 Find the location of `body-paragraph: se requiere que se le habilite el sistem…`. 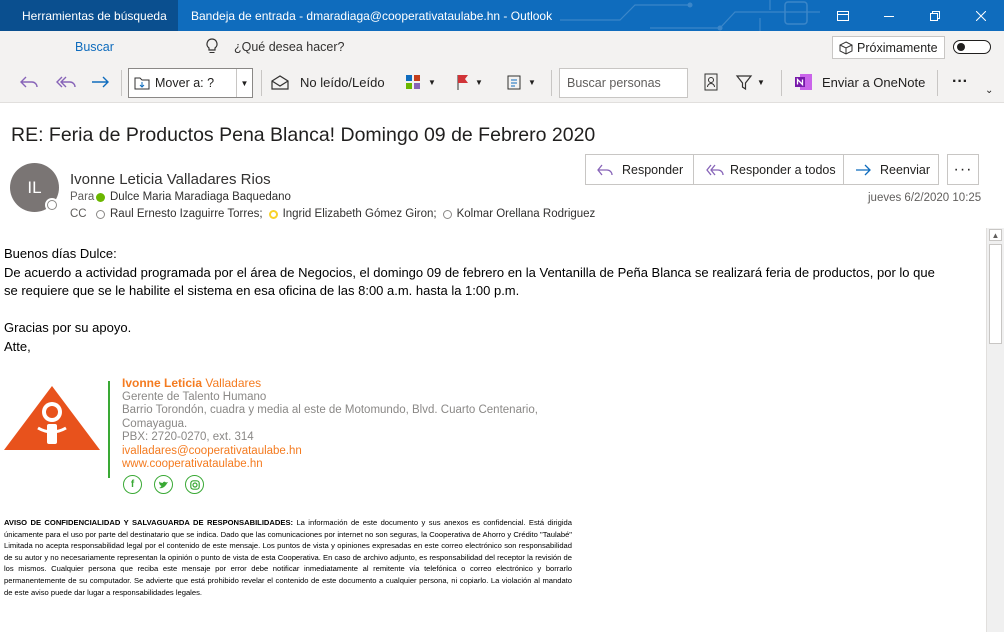

body-paragraph: se requiere que se le habilite el sistem… is located at coordinates (262, 290).